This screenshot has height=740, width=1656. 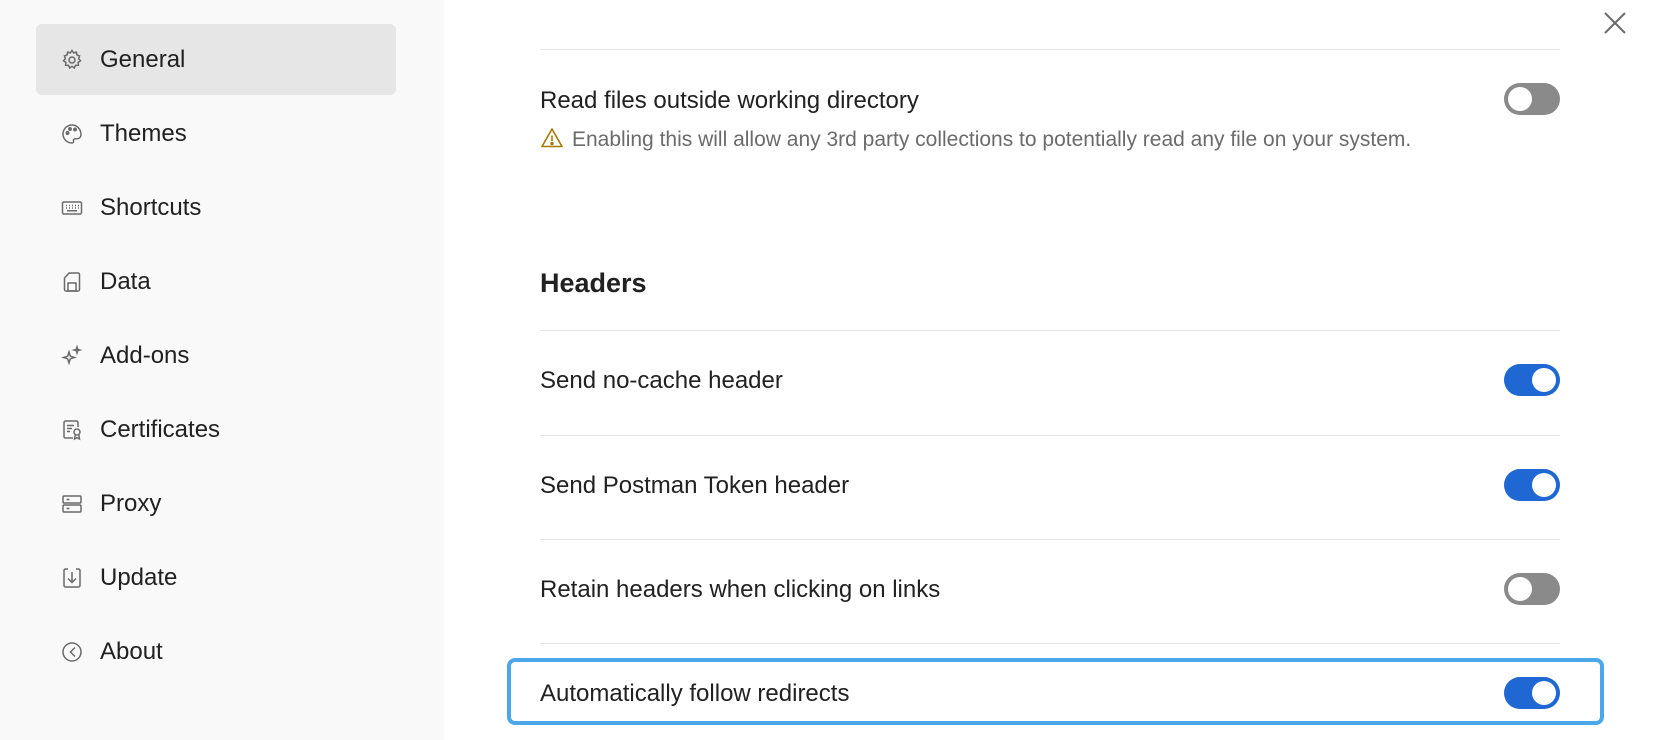 I want to click on follow-redirects-toggle, so click(x=1532, y=693).